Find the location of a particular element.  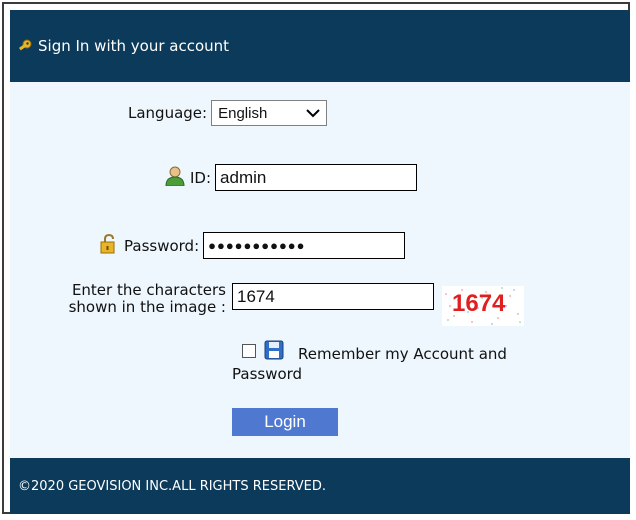

captcha-image: 1674 is located at coordinates (483, 306).